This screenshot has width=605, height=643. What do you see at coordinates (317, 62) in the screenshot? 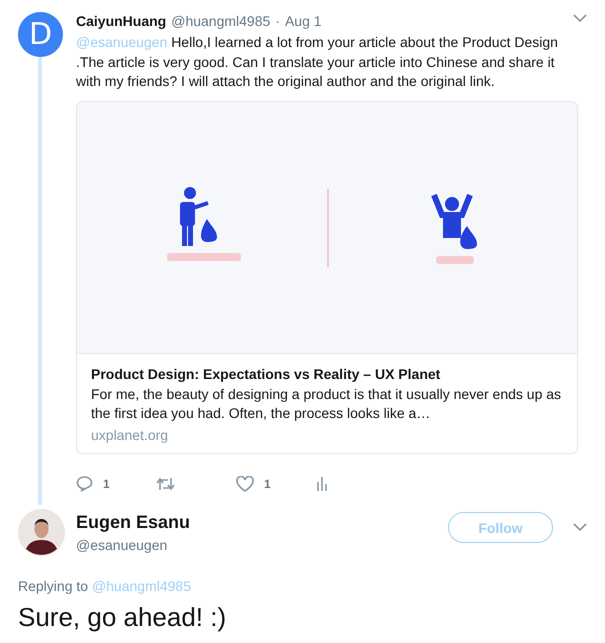
I see `tweet-text: @esanueugen Hello,I learned a lot from your article about the Product Design .The article is very good. Can I translate your article into Chinese and share it with my friends? I will attach the original author and the original link.` at bounding box center [317, 62].